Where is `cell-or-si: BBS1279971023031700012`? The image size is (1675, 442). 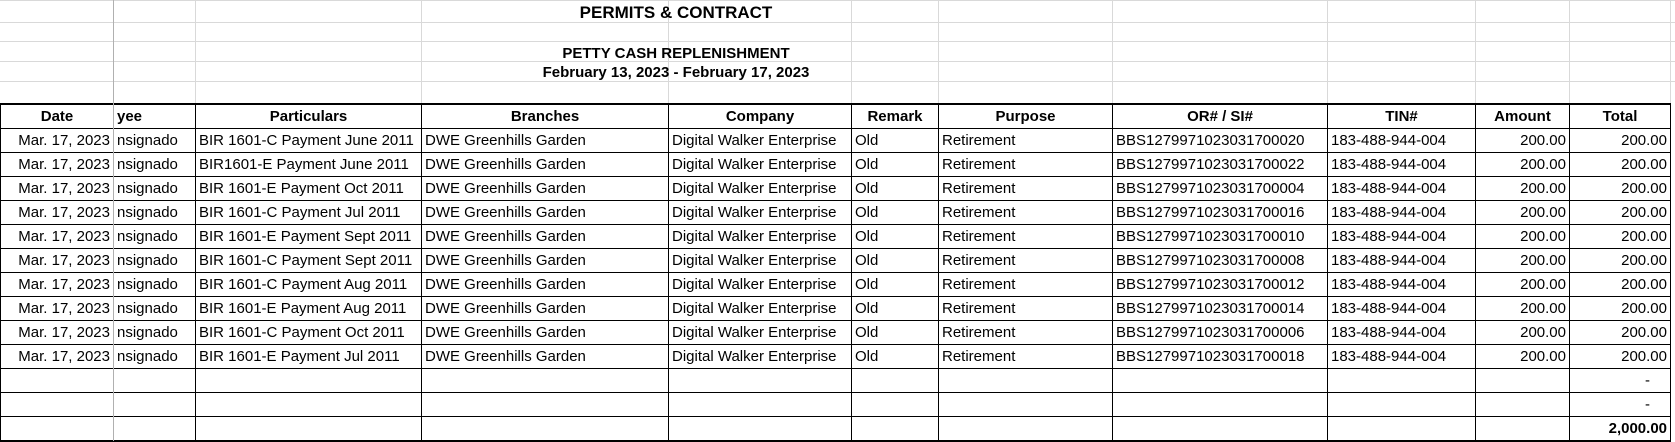
cell-or-si: BBS1279971023031700012 is located at coordinates (1220, 284).